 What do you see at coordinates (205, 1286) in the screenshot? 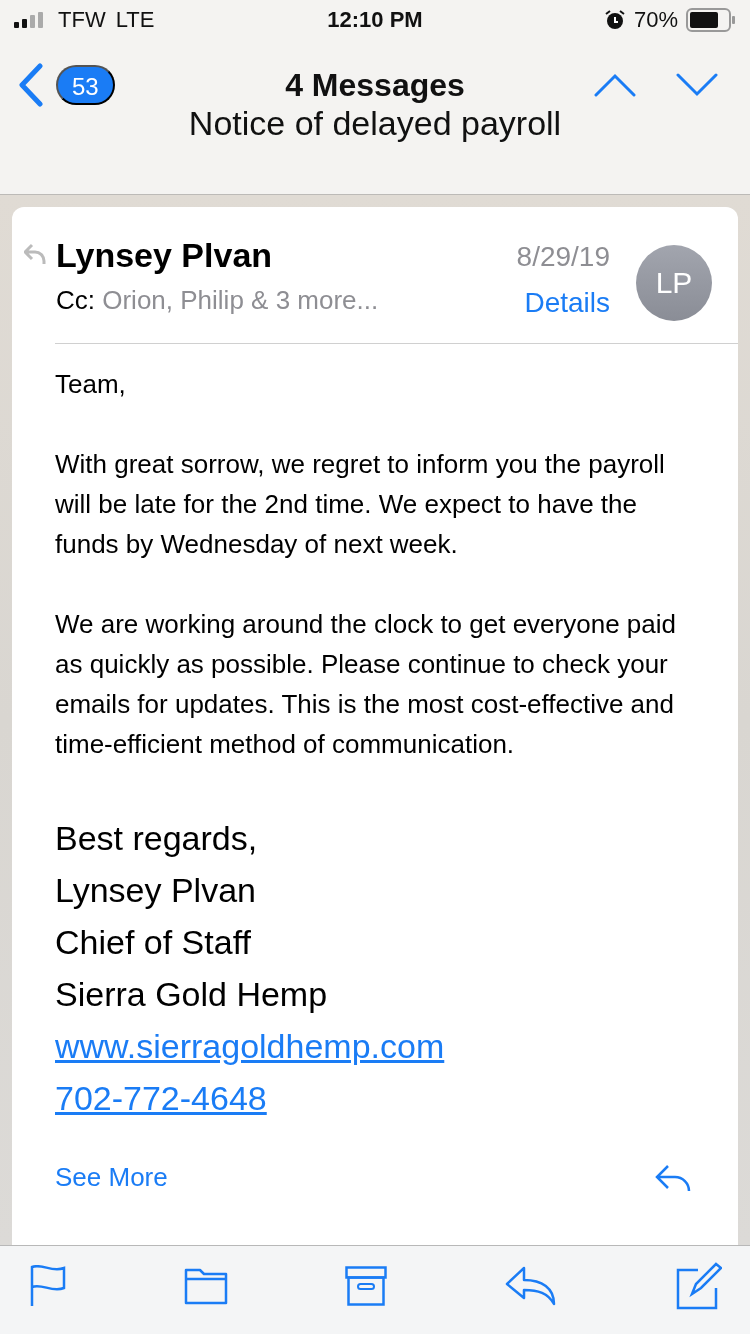
I see `folder-icon` at bounding box center [205, 1286].